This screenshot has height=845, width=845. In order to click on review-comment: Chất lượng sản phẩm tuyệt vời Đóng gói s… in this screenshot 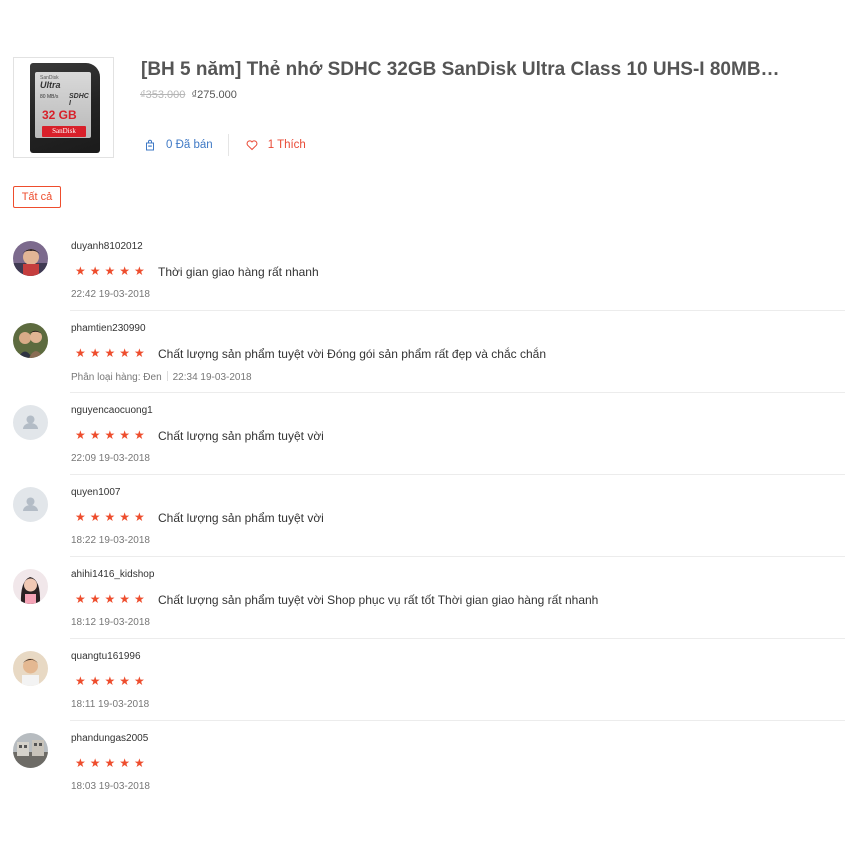, I will do `click(352, 354)`.